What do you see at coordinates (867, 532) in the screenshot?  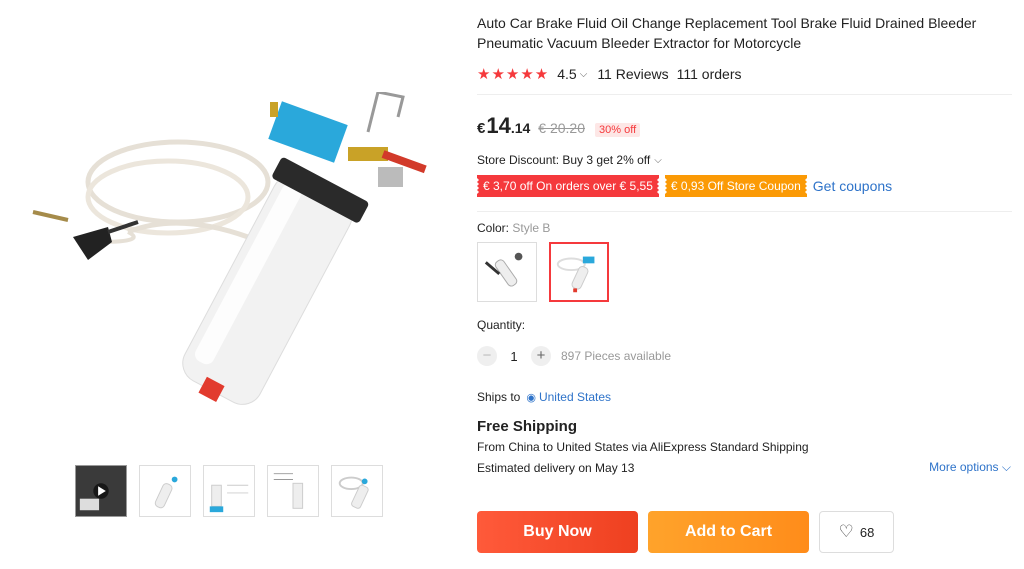 I see `wishlist-count: 68` at bounding box center [867, 532].